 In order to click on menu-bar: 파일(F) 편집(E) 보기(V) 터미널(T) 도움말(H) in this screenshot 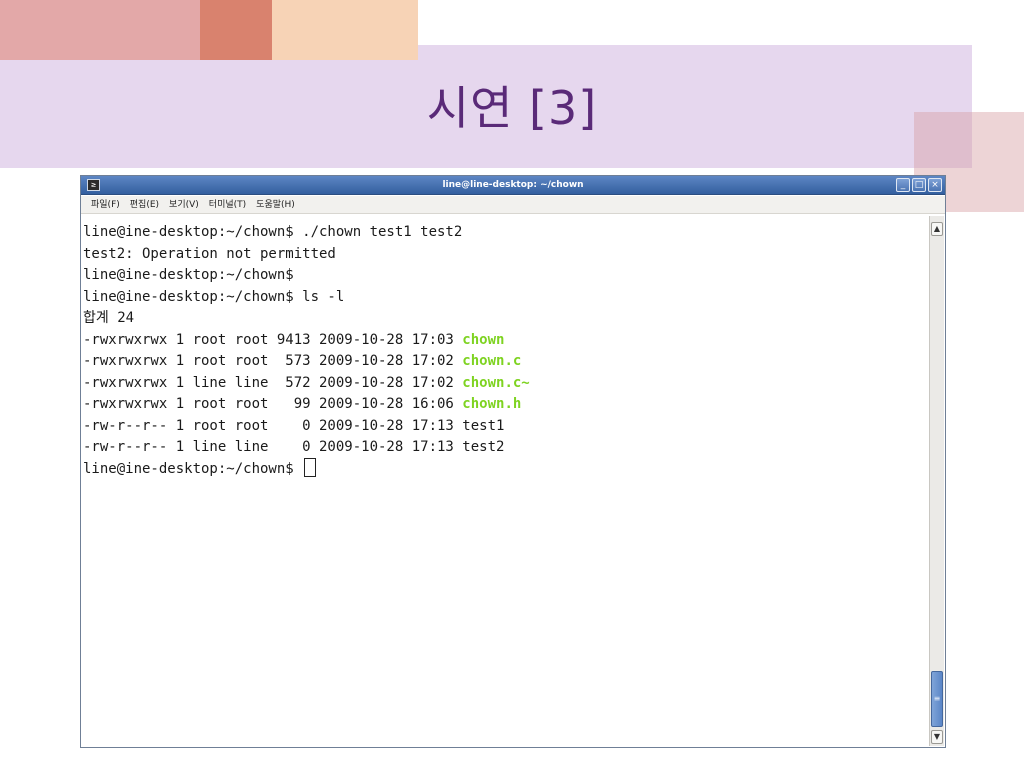, I will do `click(513, 205)`.